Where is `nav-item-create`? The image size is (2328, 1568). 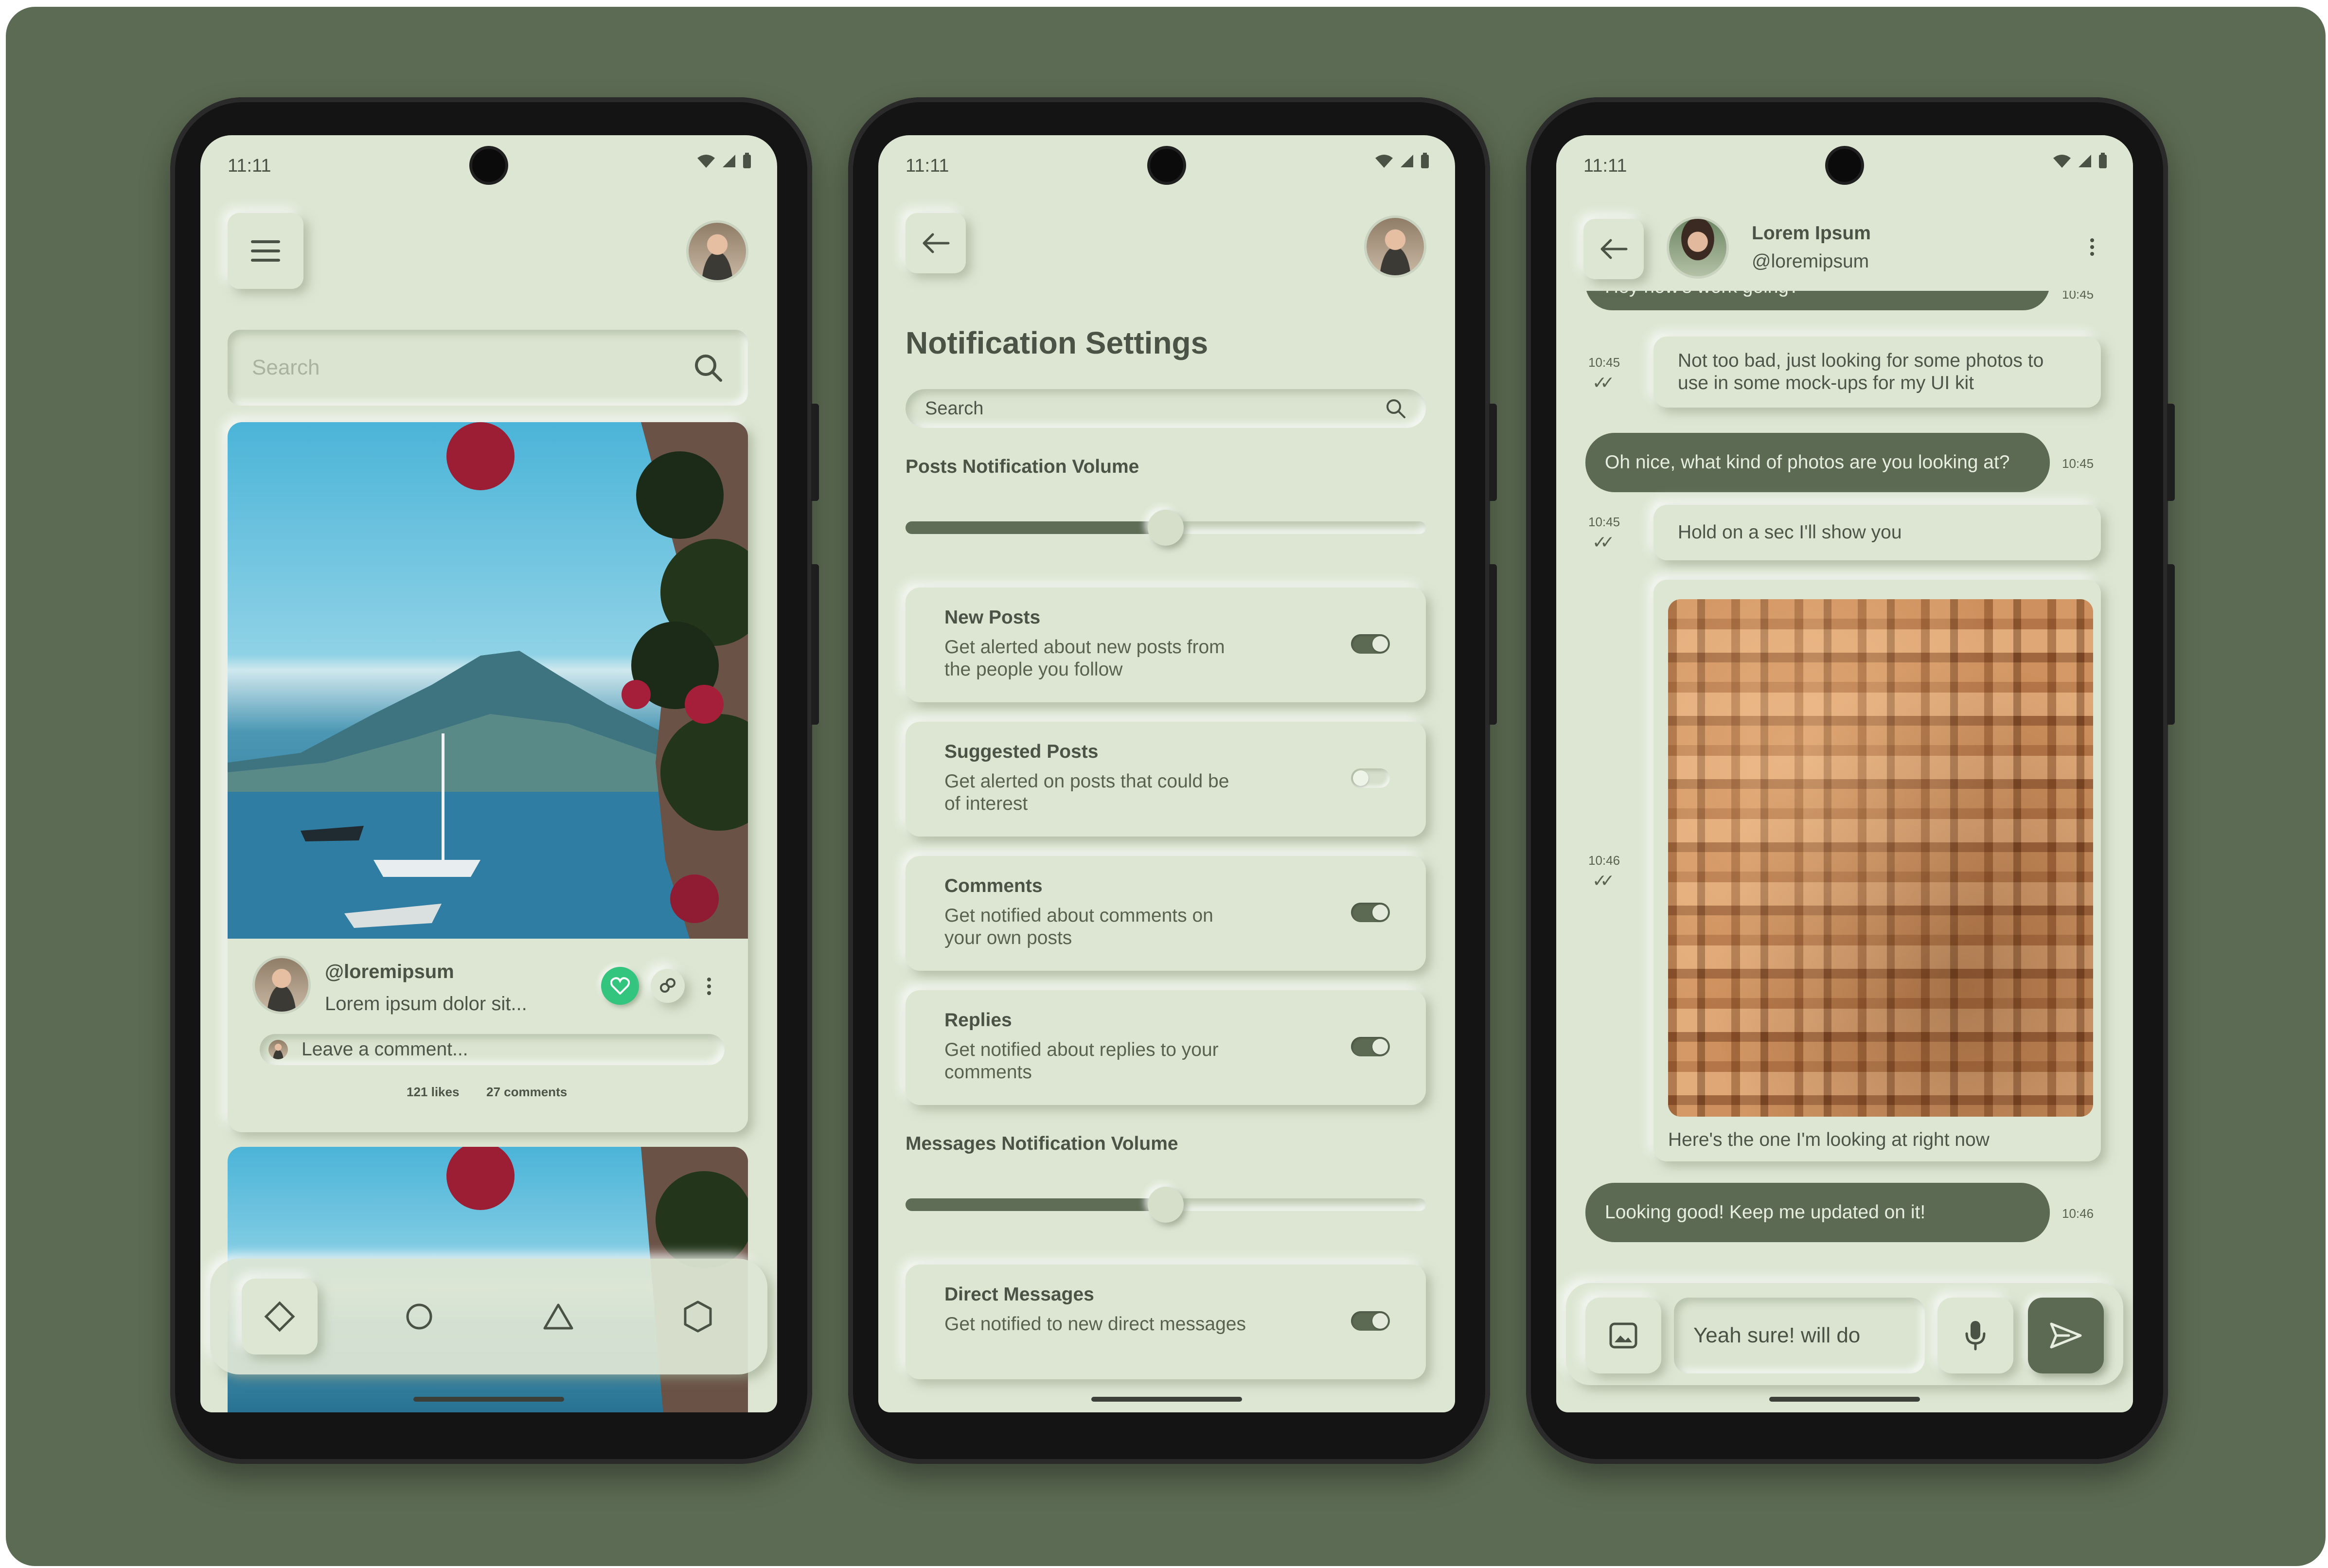
nav-item-create is located at coordinates (558, 1316).